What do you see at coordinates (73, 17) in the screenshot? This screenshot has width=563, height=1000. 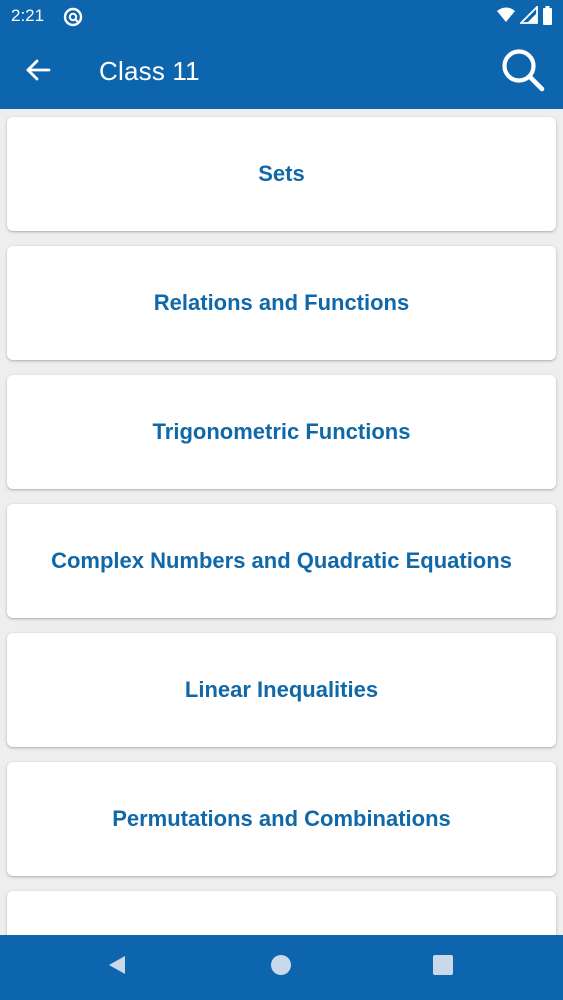 I see `app-notification-icon` at bounding box center [73, 17].